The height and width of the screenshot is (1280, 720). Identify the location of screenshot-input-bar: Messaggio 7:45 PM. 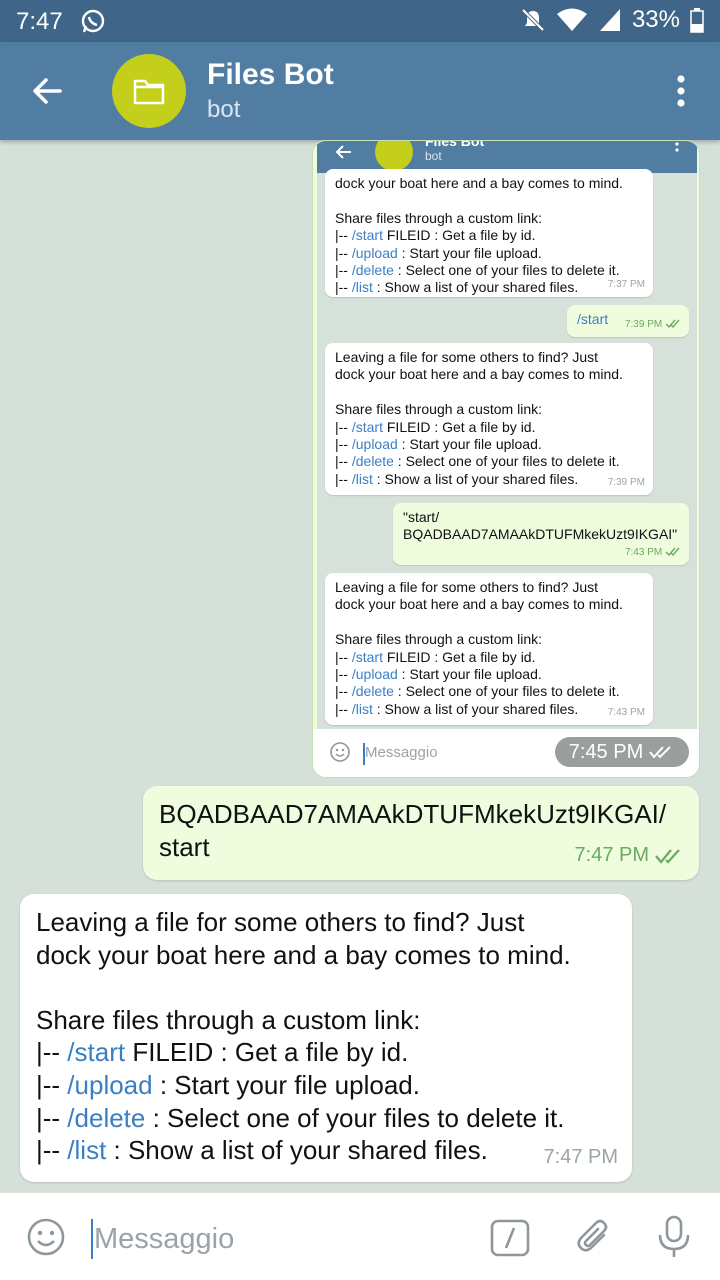
(506, 753).